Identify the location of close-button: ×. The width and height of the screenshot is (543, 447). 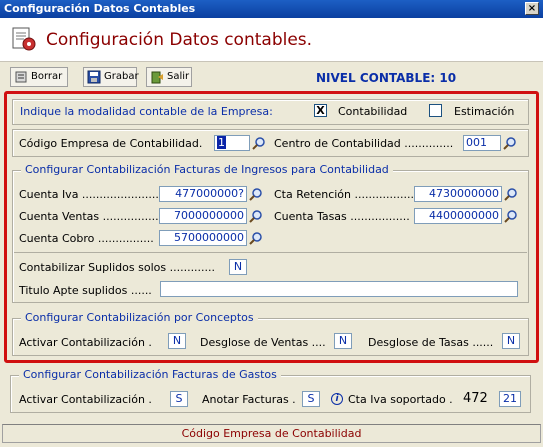
(532, 8).